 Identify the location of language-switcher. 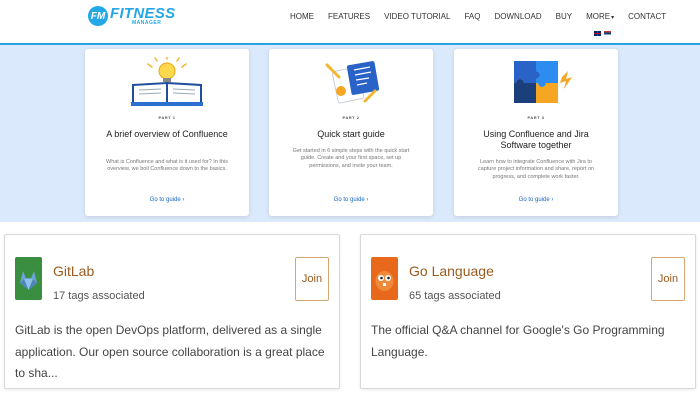
(604, 33).